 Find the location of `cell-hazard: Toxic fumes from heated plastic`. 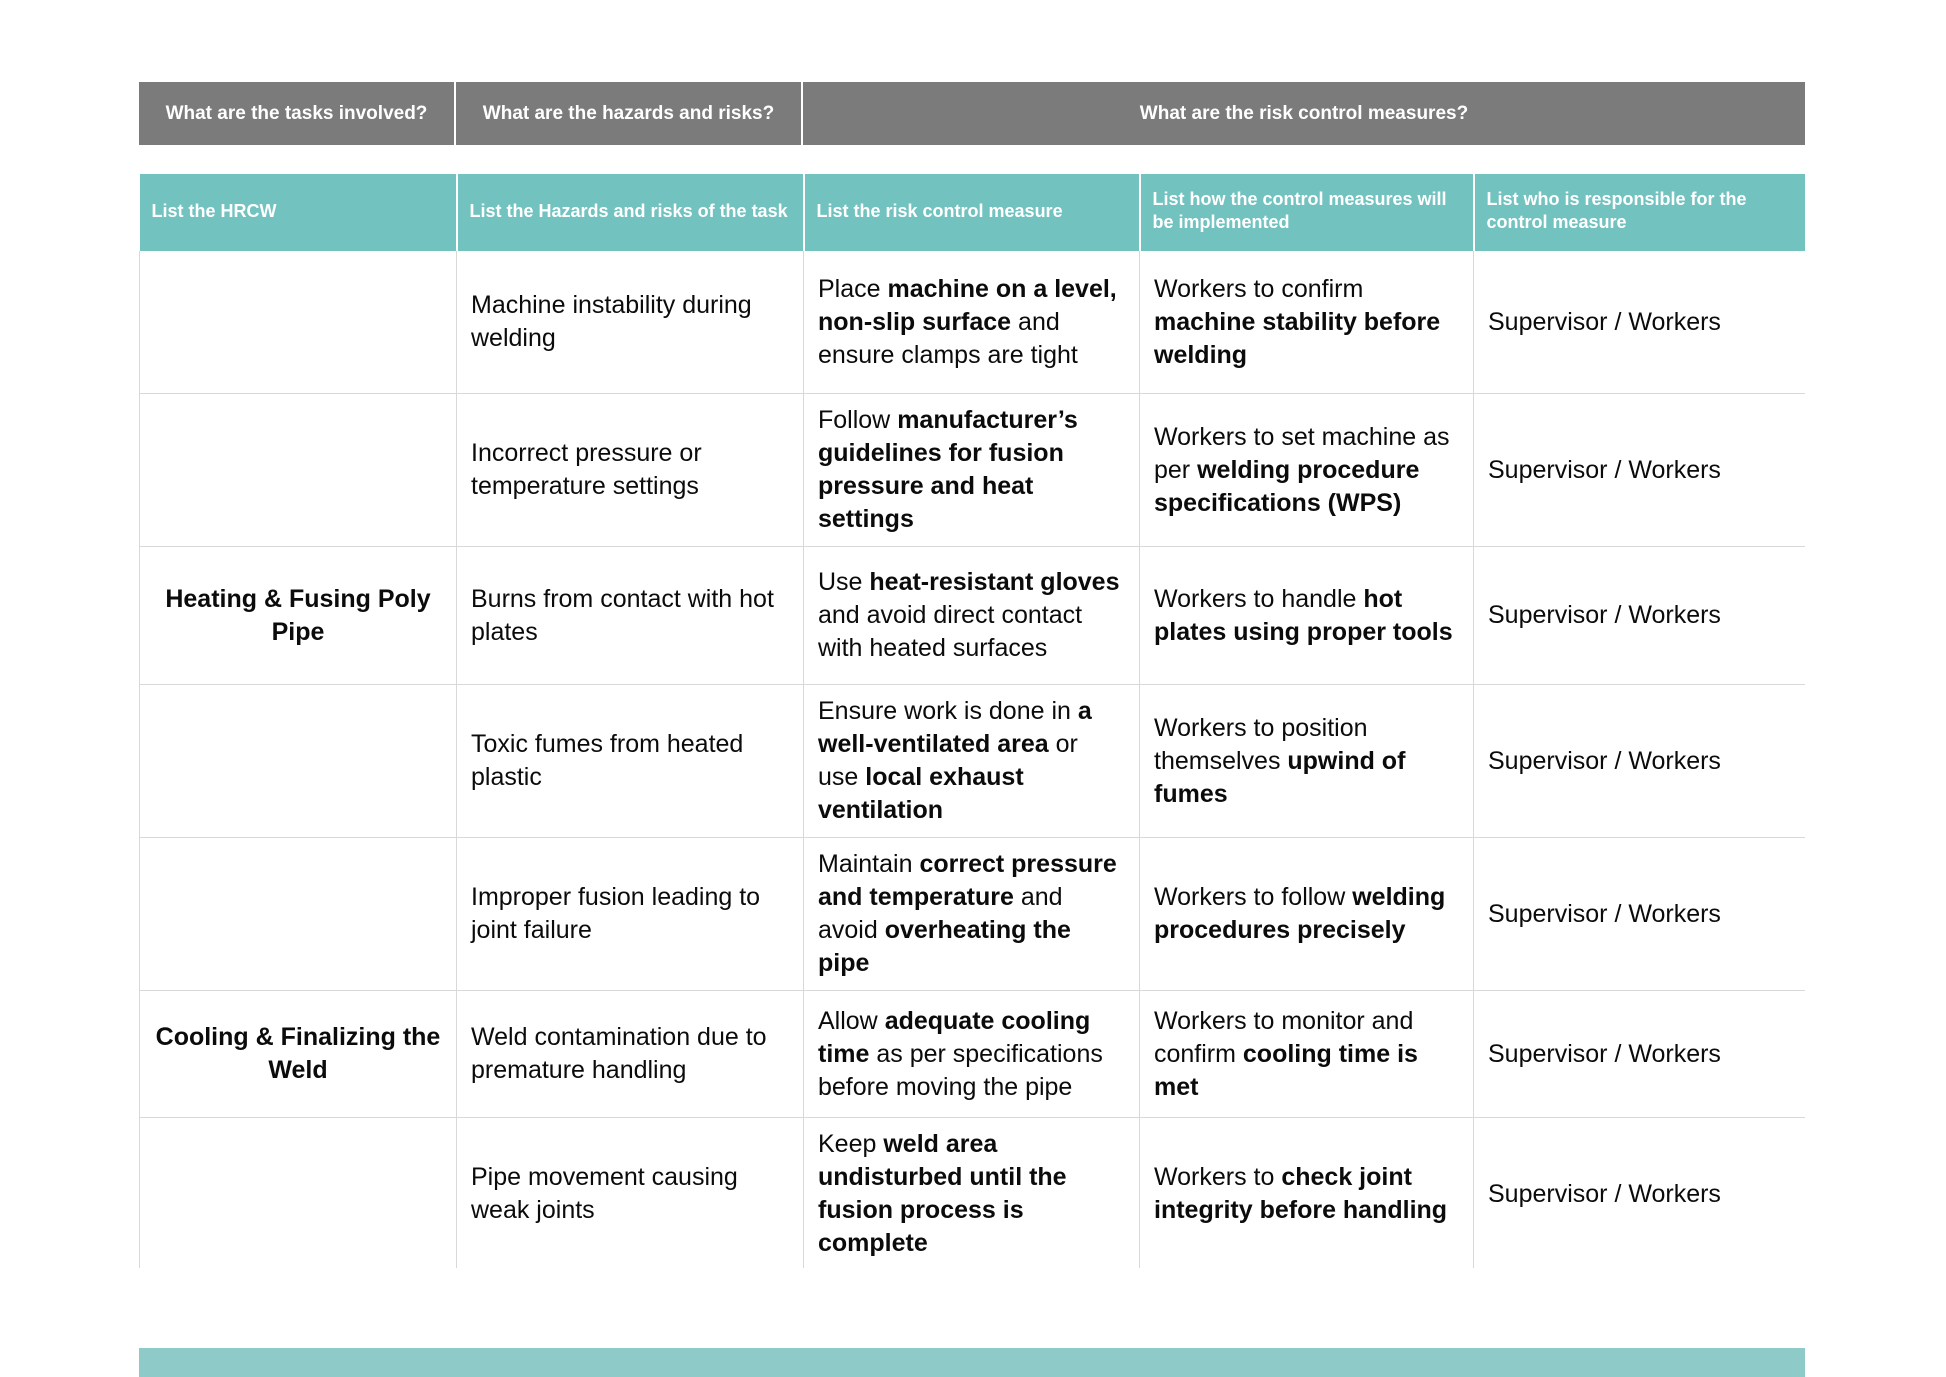

cell-hazard: Toxic fumes from heated plastic is located at coordinates (630, 761).